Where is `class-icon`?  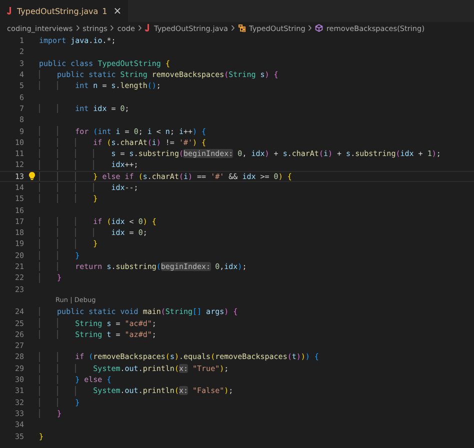 class-icon is located at coordinates (242, 28).